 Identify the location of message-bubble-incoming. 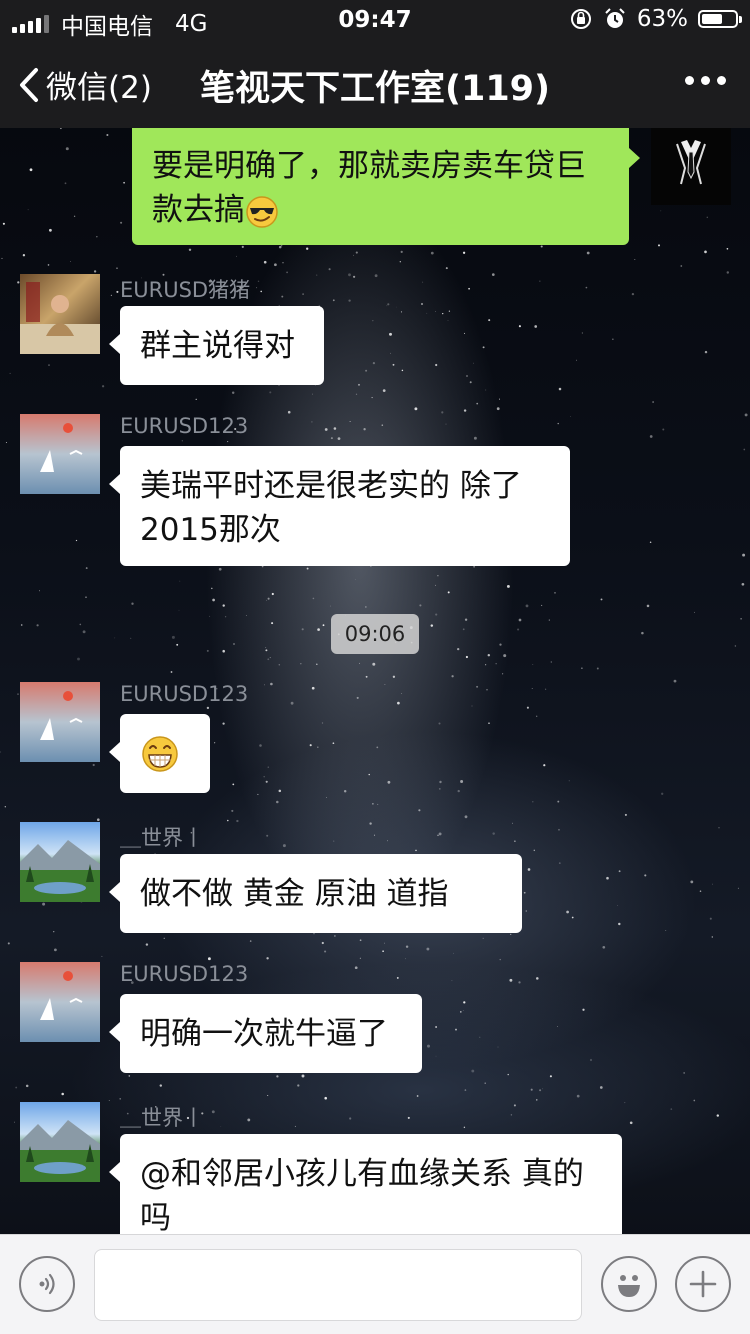
(159, 753).